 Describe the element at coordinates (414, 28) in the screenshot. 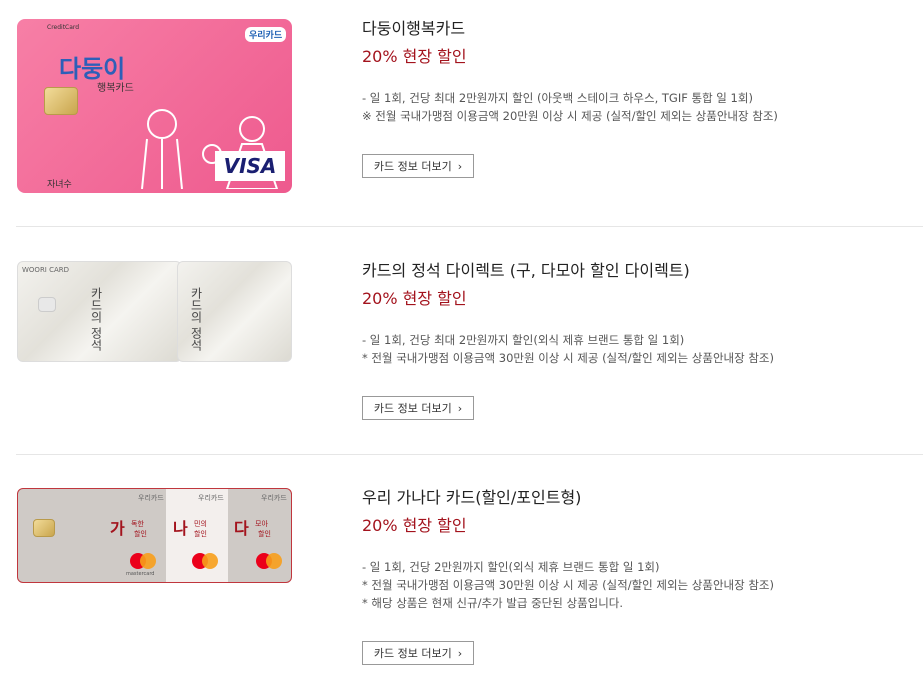

I see `card-title: 다둥이행복카드` at that location.